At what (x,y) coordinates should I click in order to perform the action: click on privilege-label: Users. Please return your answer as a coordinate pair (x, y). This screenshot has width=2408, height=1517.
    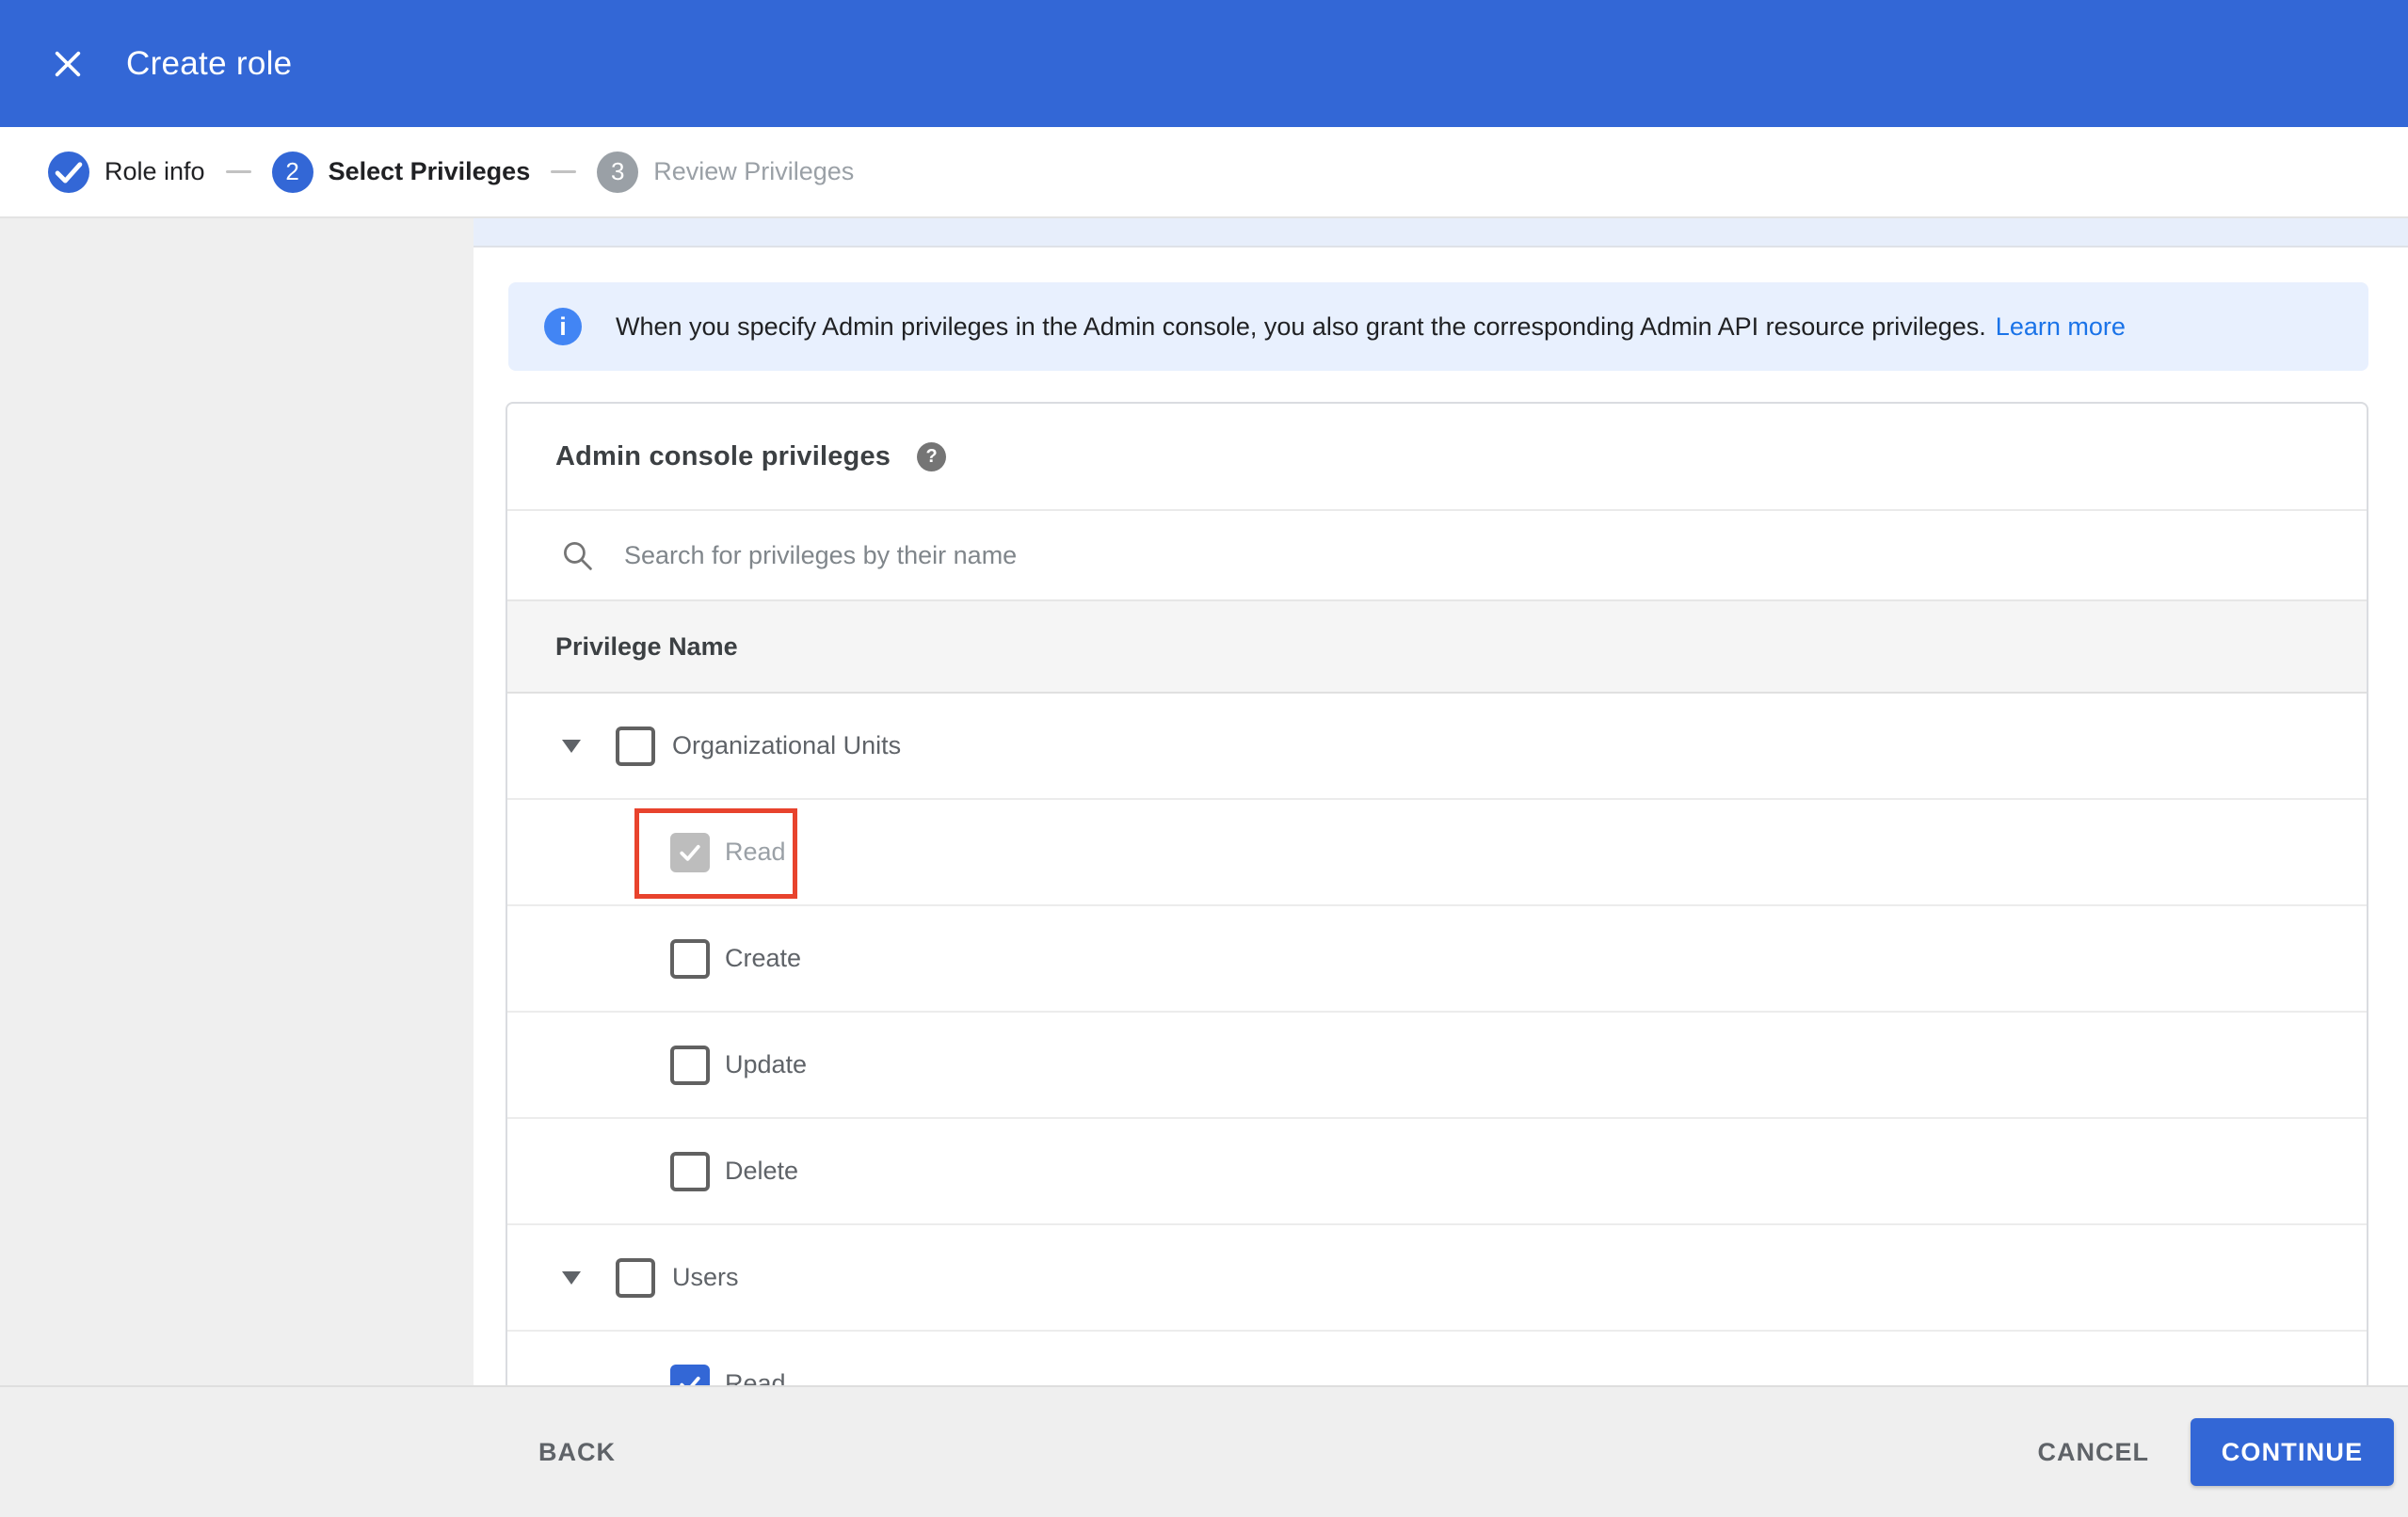
    Looking at the image, I should click on (705, 1277).